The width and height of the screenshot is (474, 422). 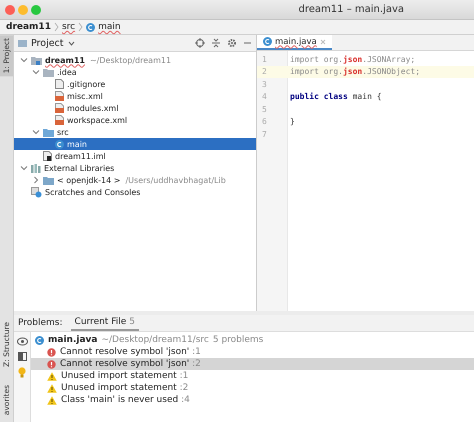 What do you see at coordinates (135, 144) in the screenshot?
I see `tree-item: main` at bounding box center [135, 144].